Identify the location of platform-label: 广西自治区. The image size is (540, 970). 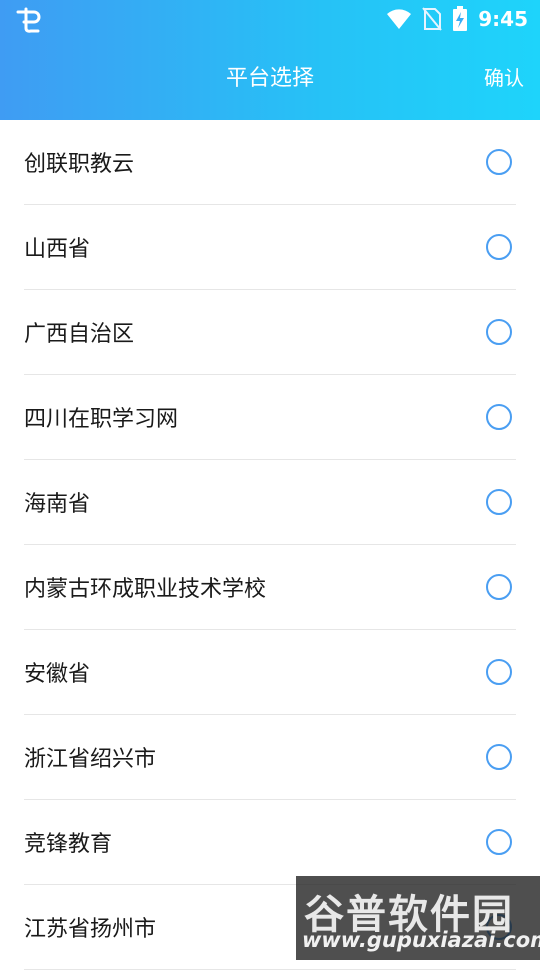
(79, 334).